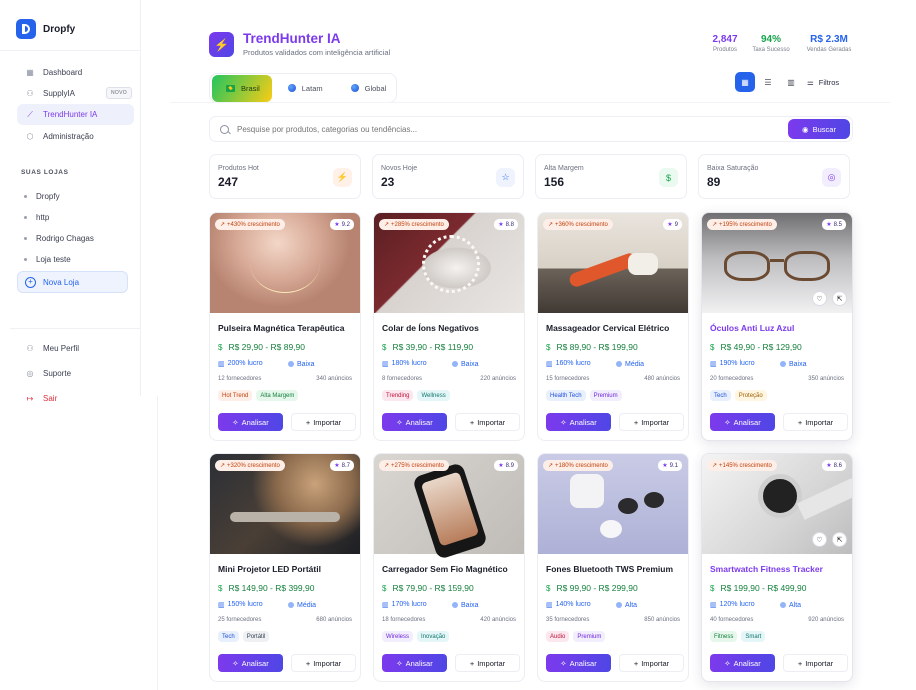 Image resolution: width=916 pixels, height=690 pixels. I want to click on grid-view-button: ▦, so click(745, 82).